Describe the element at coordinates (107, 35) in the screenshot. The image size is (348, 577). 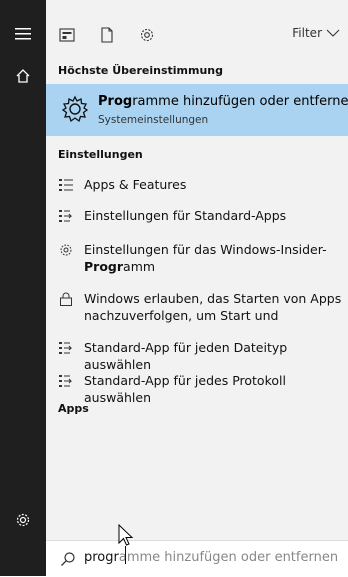
I see `documents-filter-icon` at that location.